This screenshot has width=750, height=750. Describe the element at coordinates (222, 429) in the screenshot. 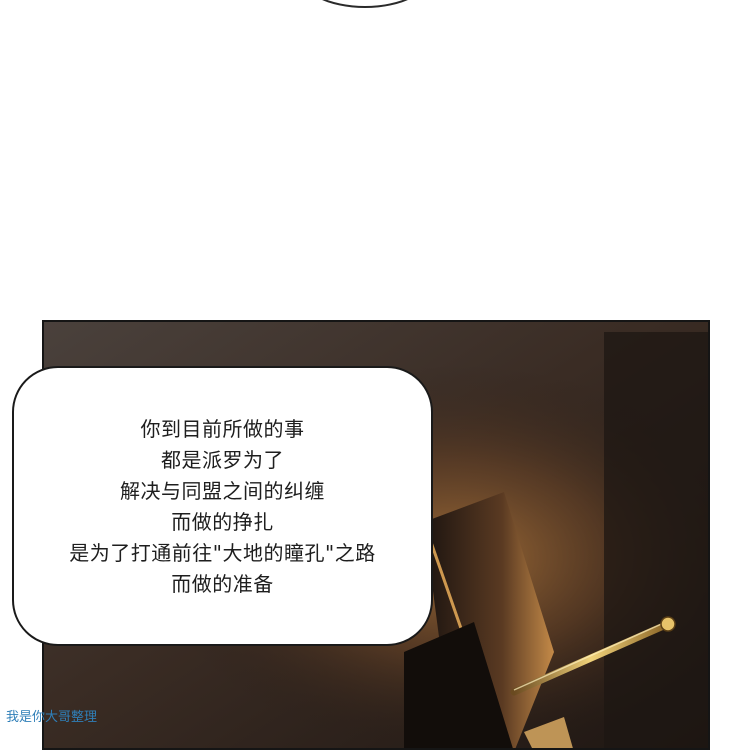

I see `dialogue-line-1: 你到目前所做的事` at that location.